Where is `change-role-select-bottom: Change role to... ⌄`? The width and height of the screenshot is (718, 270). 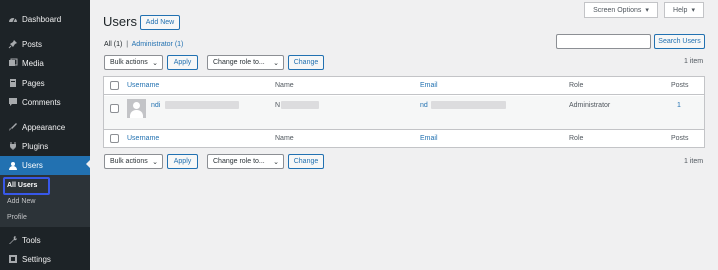 change-role-select-bottom: Change role to... ⌄ is located at coordinates (245, 161).